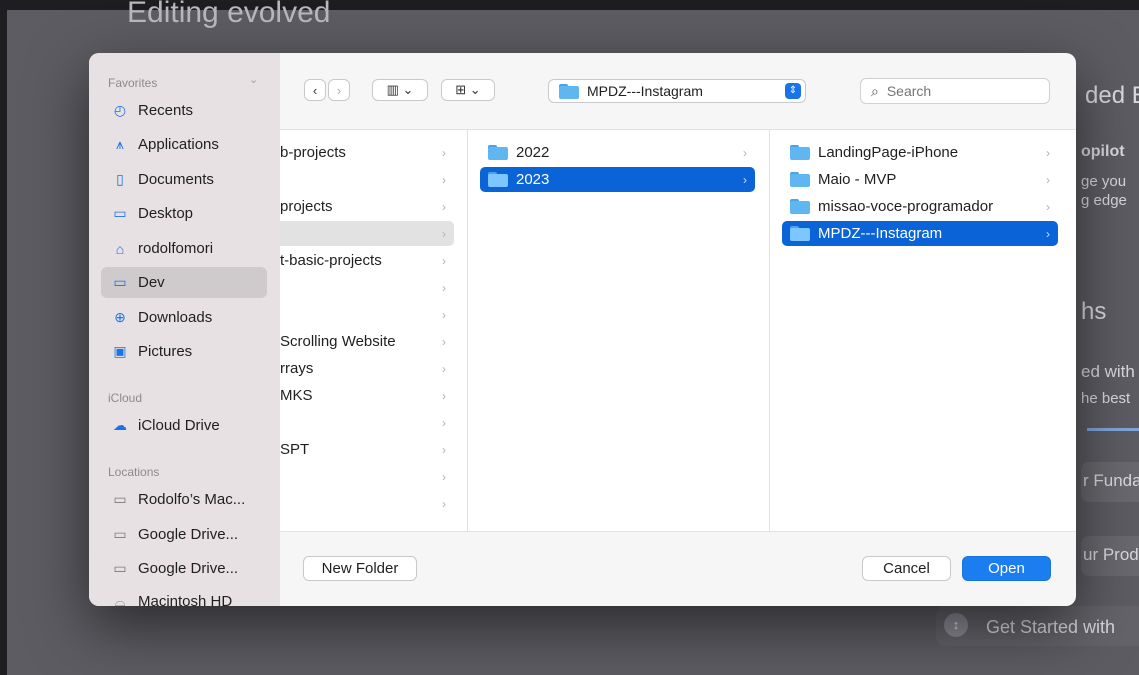 This screenshot has height=675, width=1139. I want to click on background-text: g edge, so click(1104, 200).